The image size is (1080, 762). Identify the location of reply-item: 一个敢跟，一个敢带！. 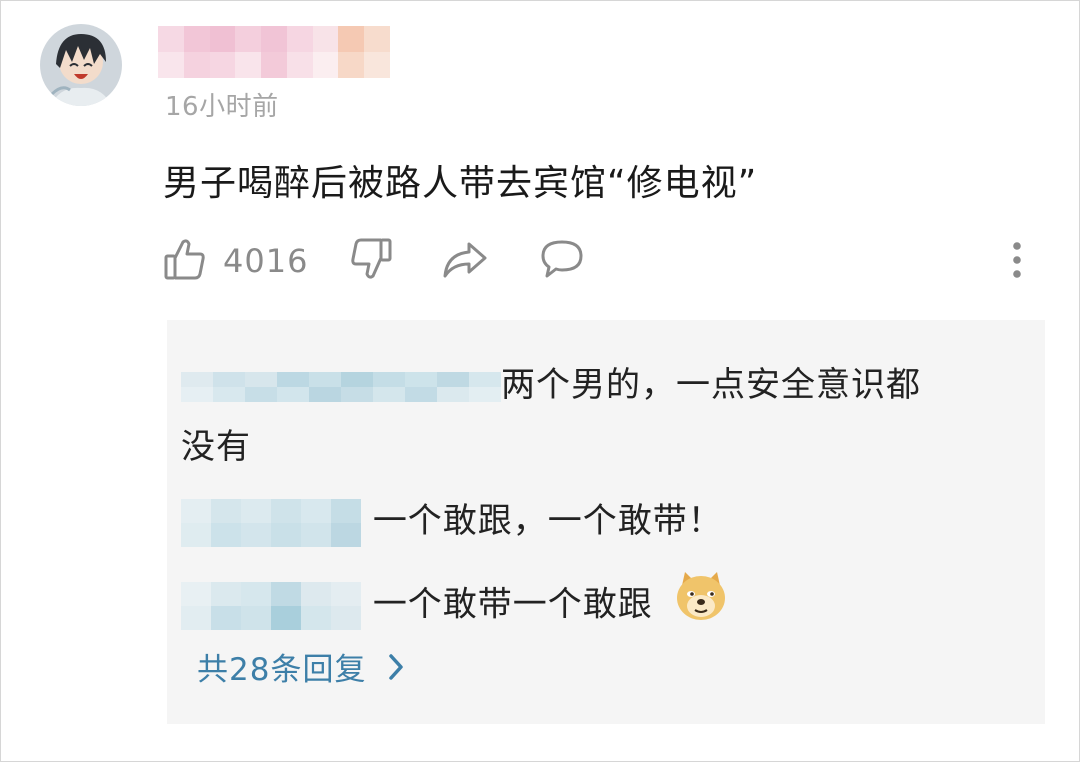
(452, 521).